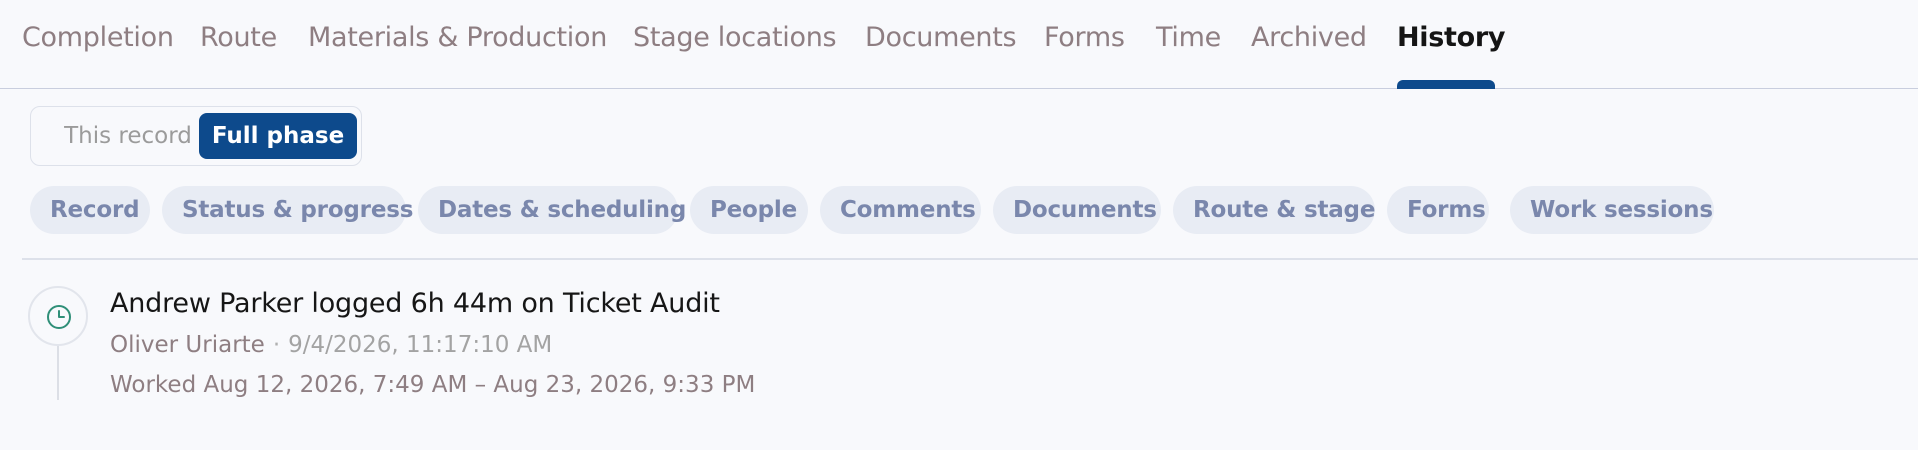 This screenshot has height=450, width=1918. Describe the element at coordinates (1084, 38) in the screenshot. I see `tab-forms: Forms` at that location.